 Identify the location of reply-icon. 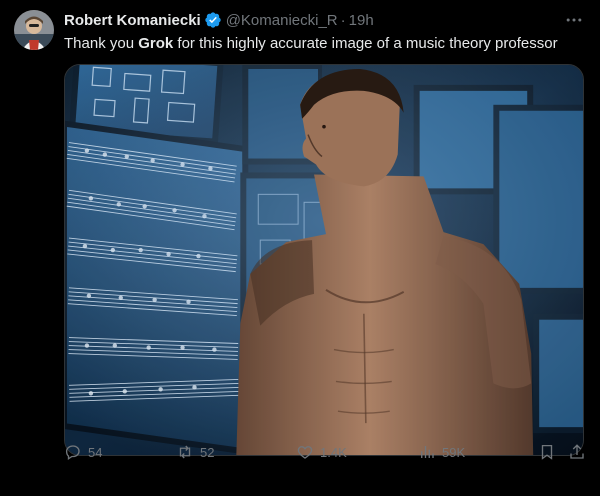
(72, 453).